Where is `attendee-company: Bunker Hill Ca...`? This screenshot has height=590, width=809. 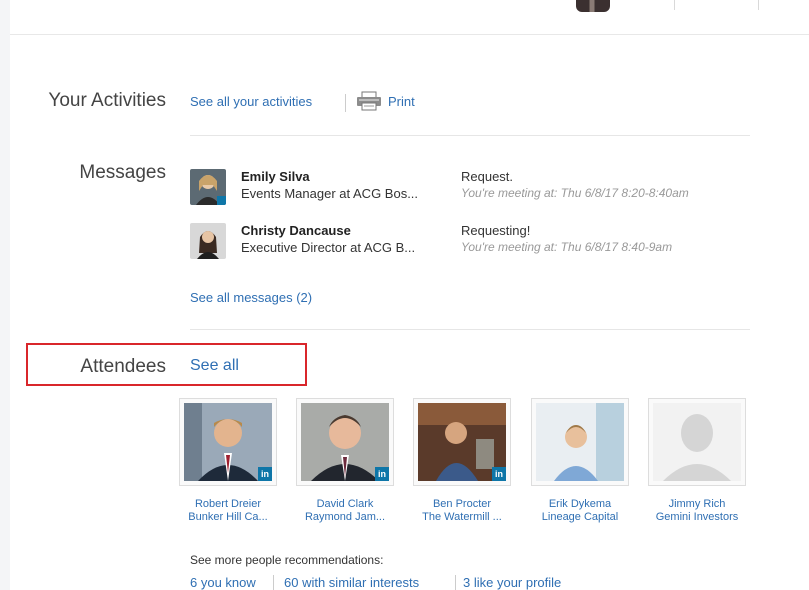 attendee-company: Bunker Hill Ca... is located at coordinates (228, 517).